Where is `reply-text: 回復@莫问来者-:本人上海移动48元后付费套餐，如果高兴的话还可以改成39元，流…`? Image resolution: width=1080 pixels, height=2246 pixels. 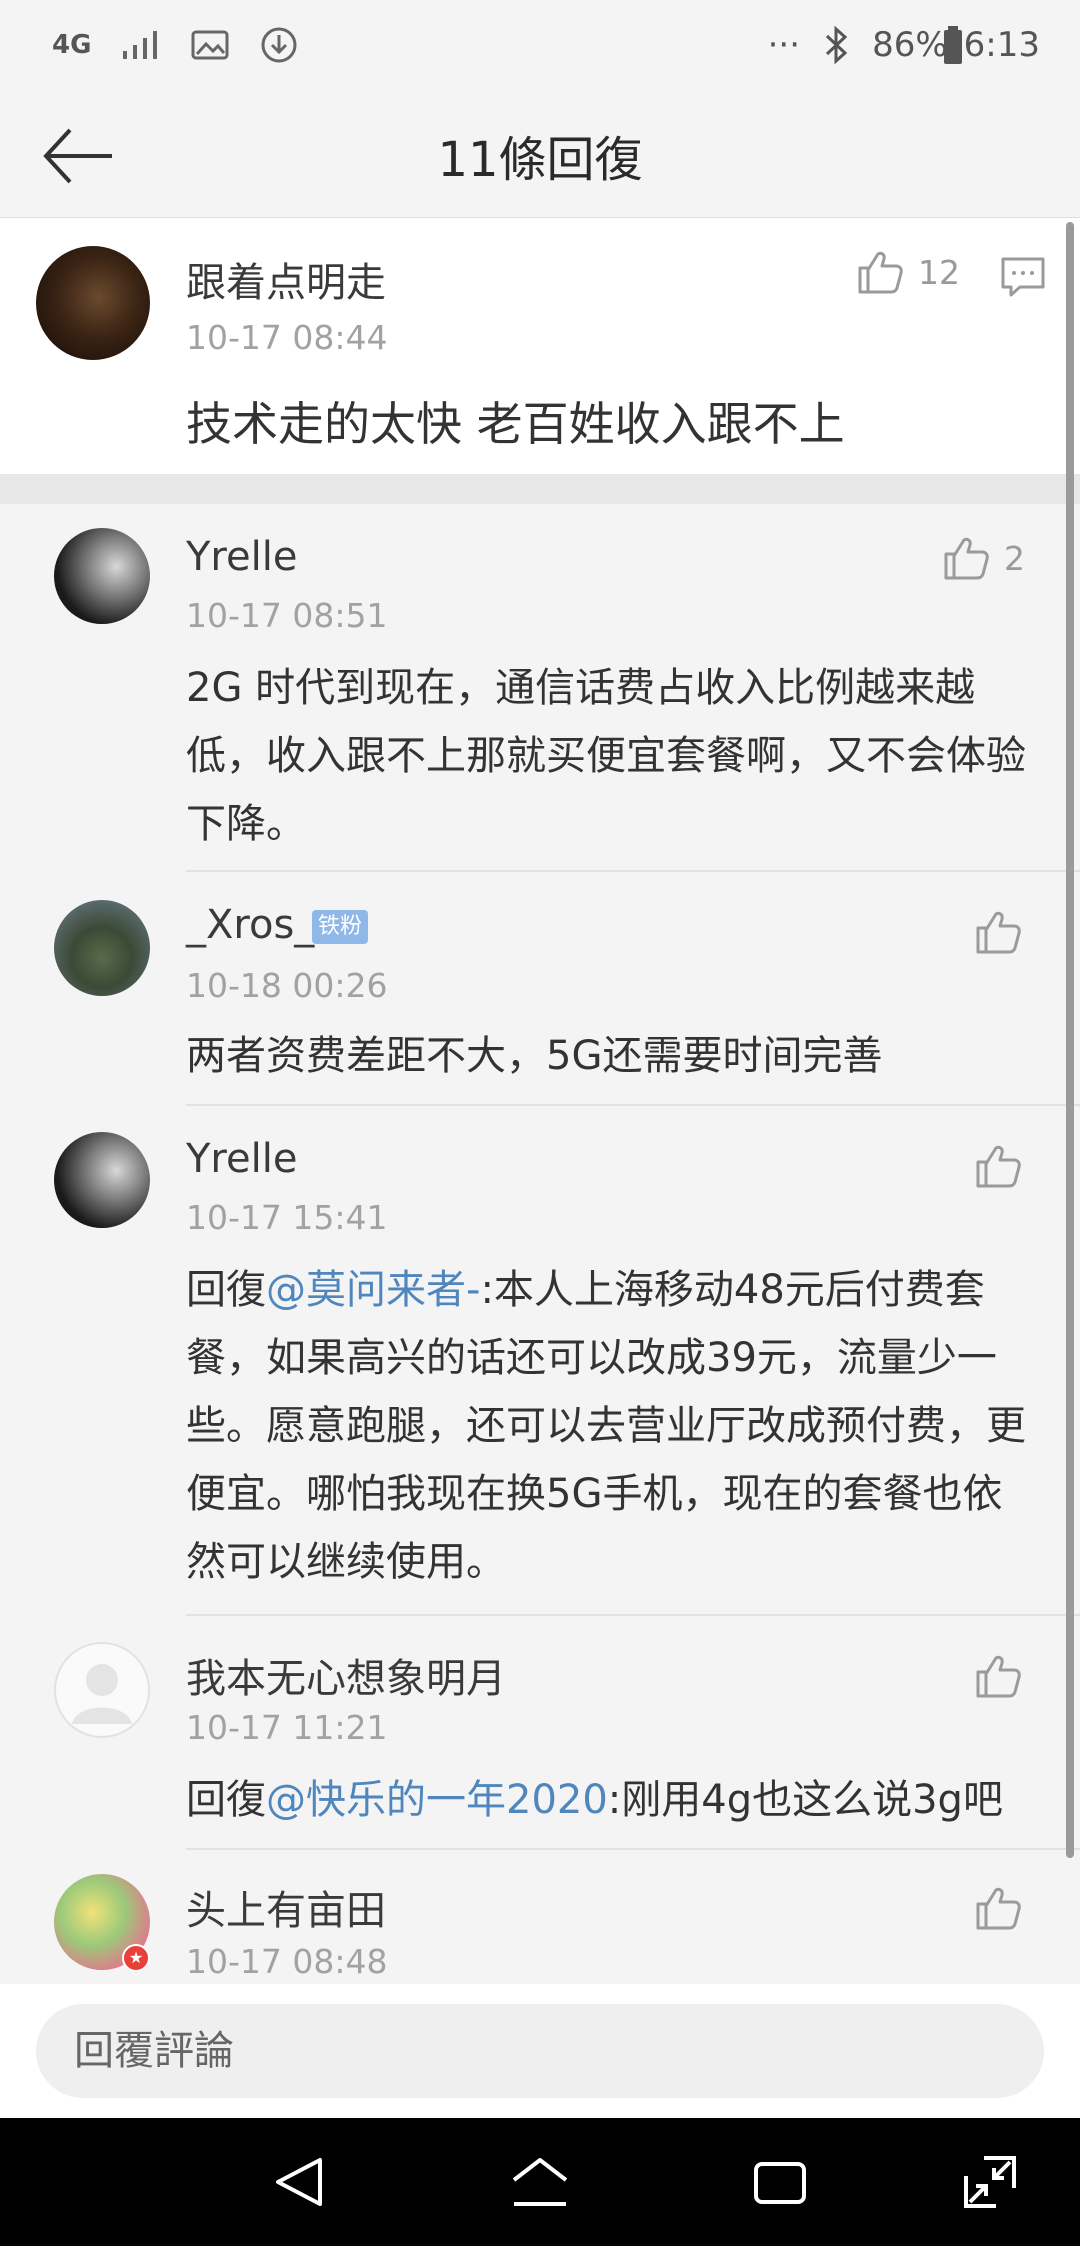 reply-text: 回復@莫问来者-:本人上海移动48元后付费套餐，如果高兴的话还可以改成39元，流… is located at coordinates (611, 1426).